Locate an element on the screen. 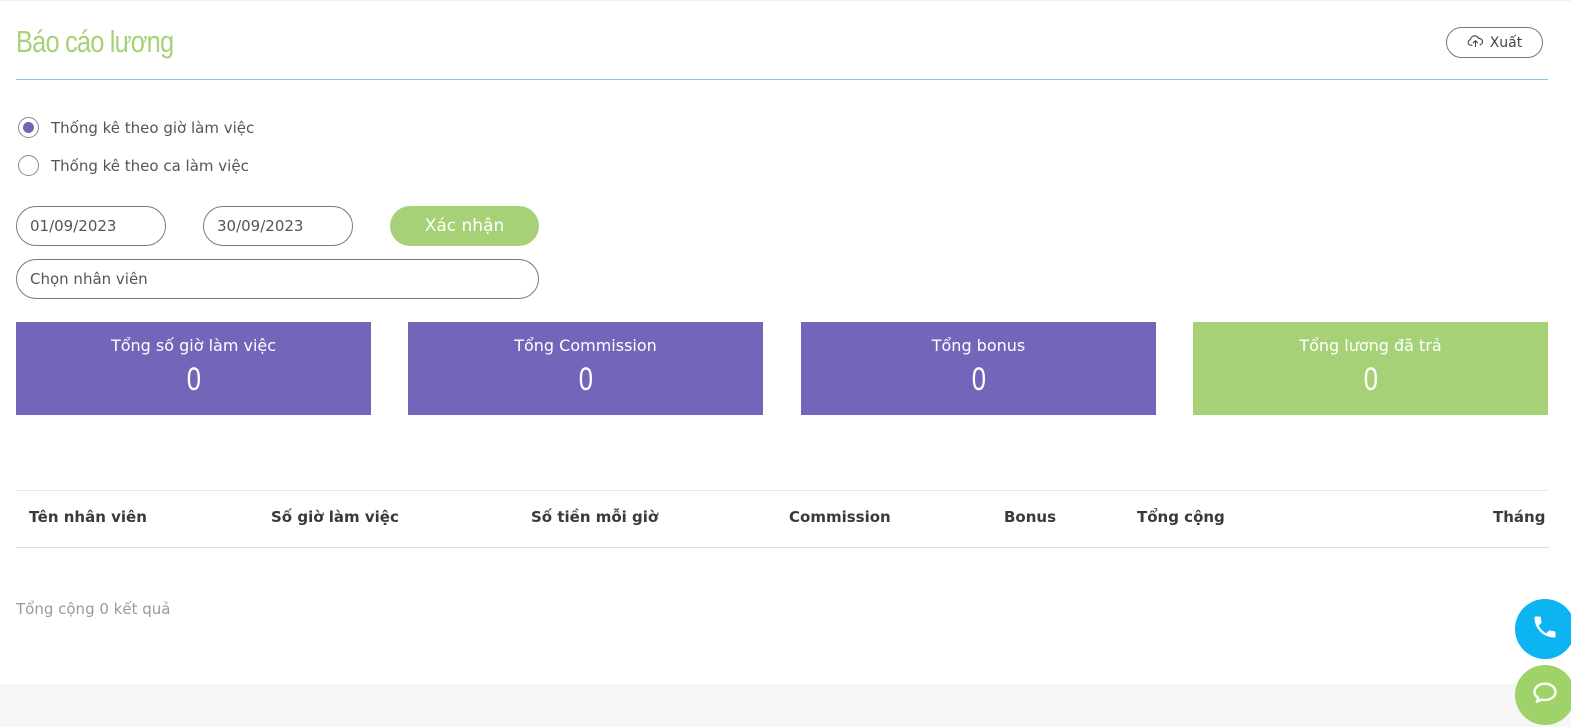 The height and width of the screenshot is (727, 1571). export-button: Xuất is located at coordinates (1494, 42).